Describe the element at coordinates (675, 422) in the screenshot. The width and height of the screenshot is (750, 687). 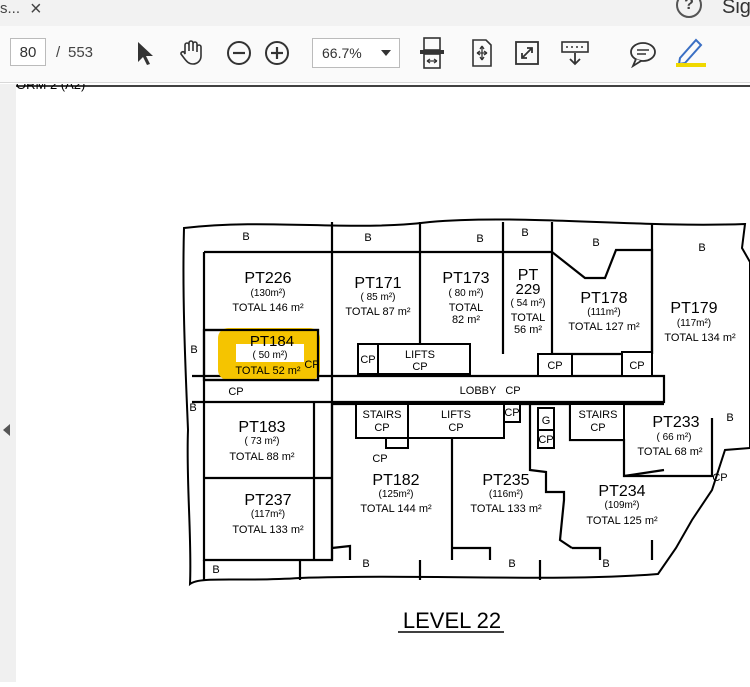
I see `unit-id: PT233` at that location.